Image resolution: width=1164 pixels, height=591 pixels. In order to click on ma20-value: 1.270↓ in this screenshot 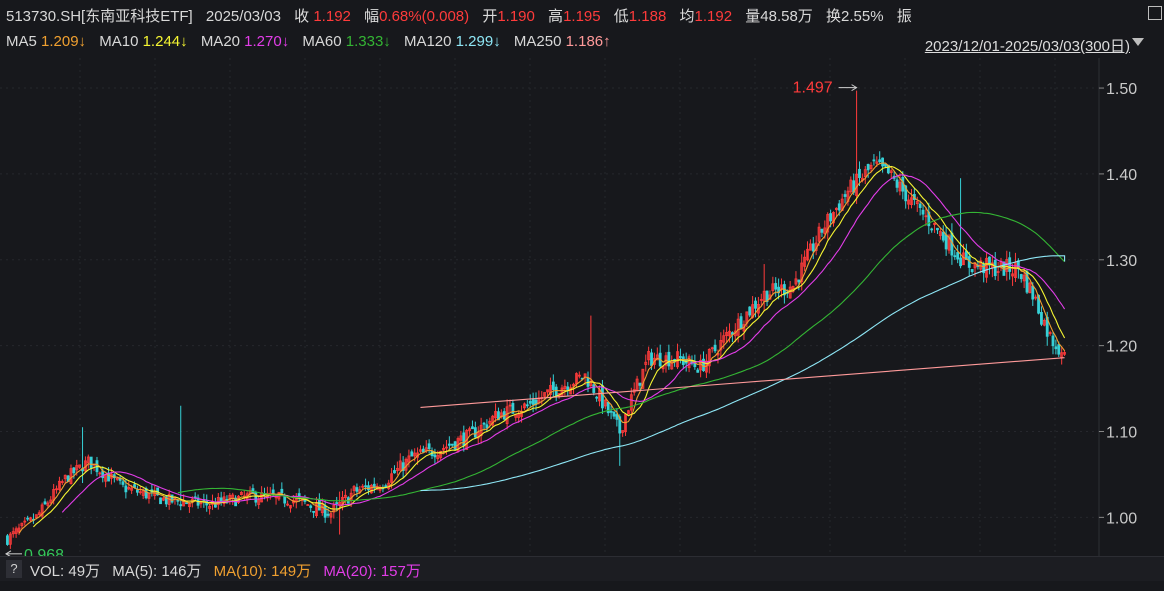, I will do `click(267, 41)`.